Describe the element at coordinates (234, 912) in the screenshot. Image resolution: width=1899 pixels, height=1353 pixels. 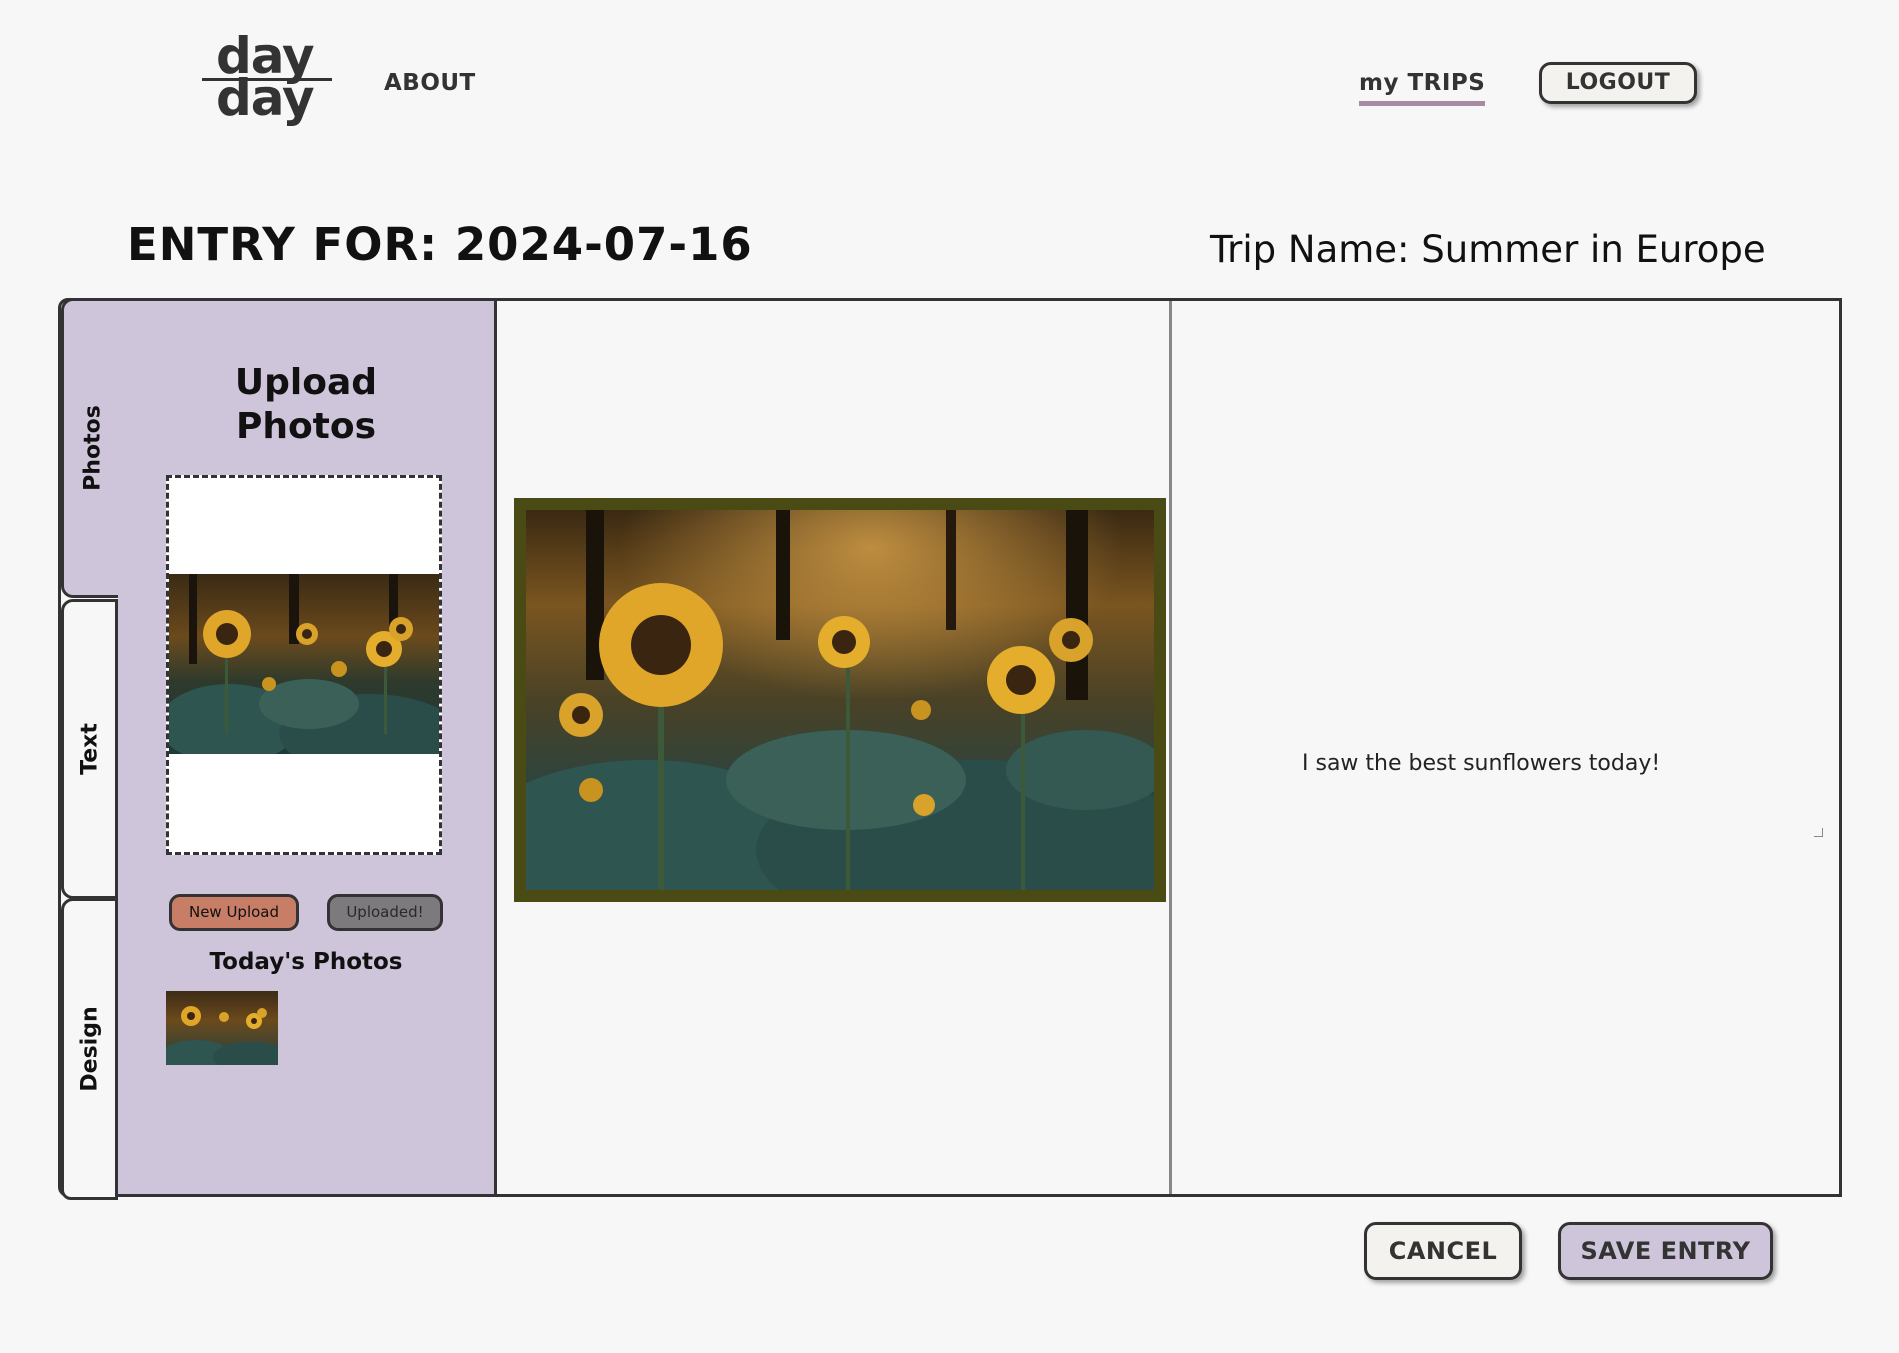
I see `new-upload-button: New Upload` at that location.